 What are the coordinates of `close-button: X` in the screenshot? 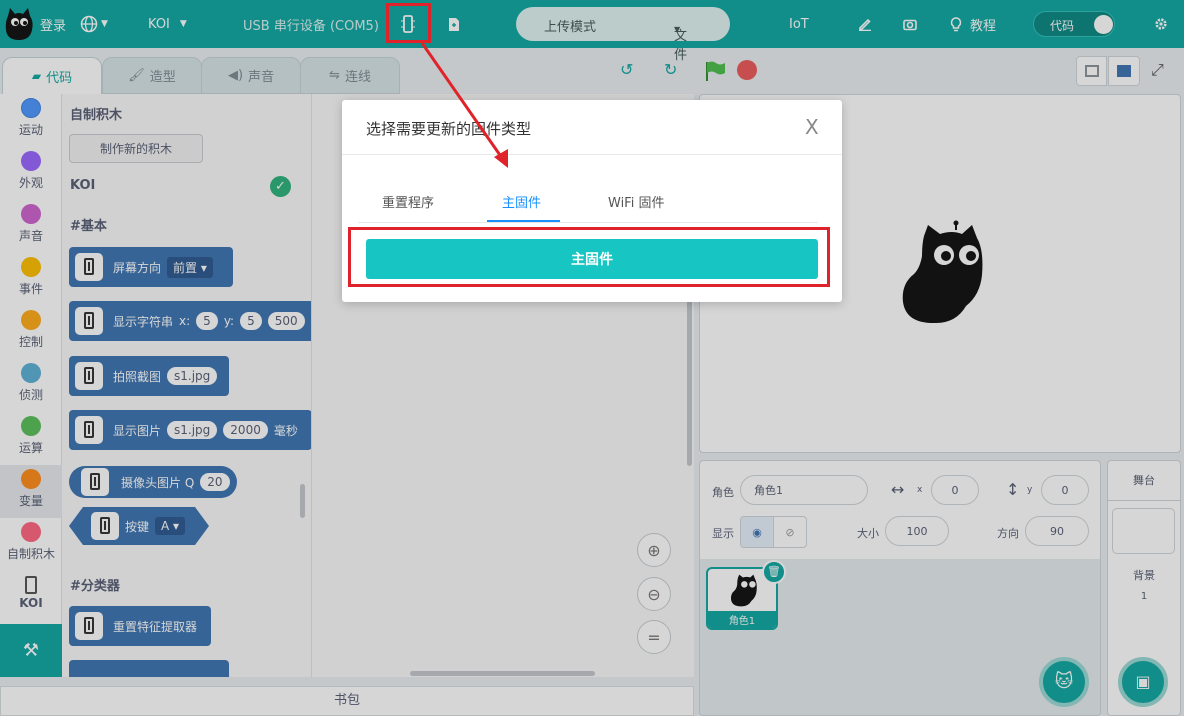 It's located at (812, 127).